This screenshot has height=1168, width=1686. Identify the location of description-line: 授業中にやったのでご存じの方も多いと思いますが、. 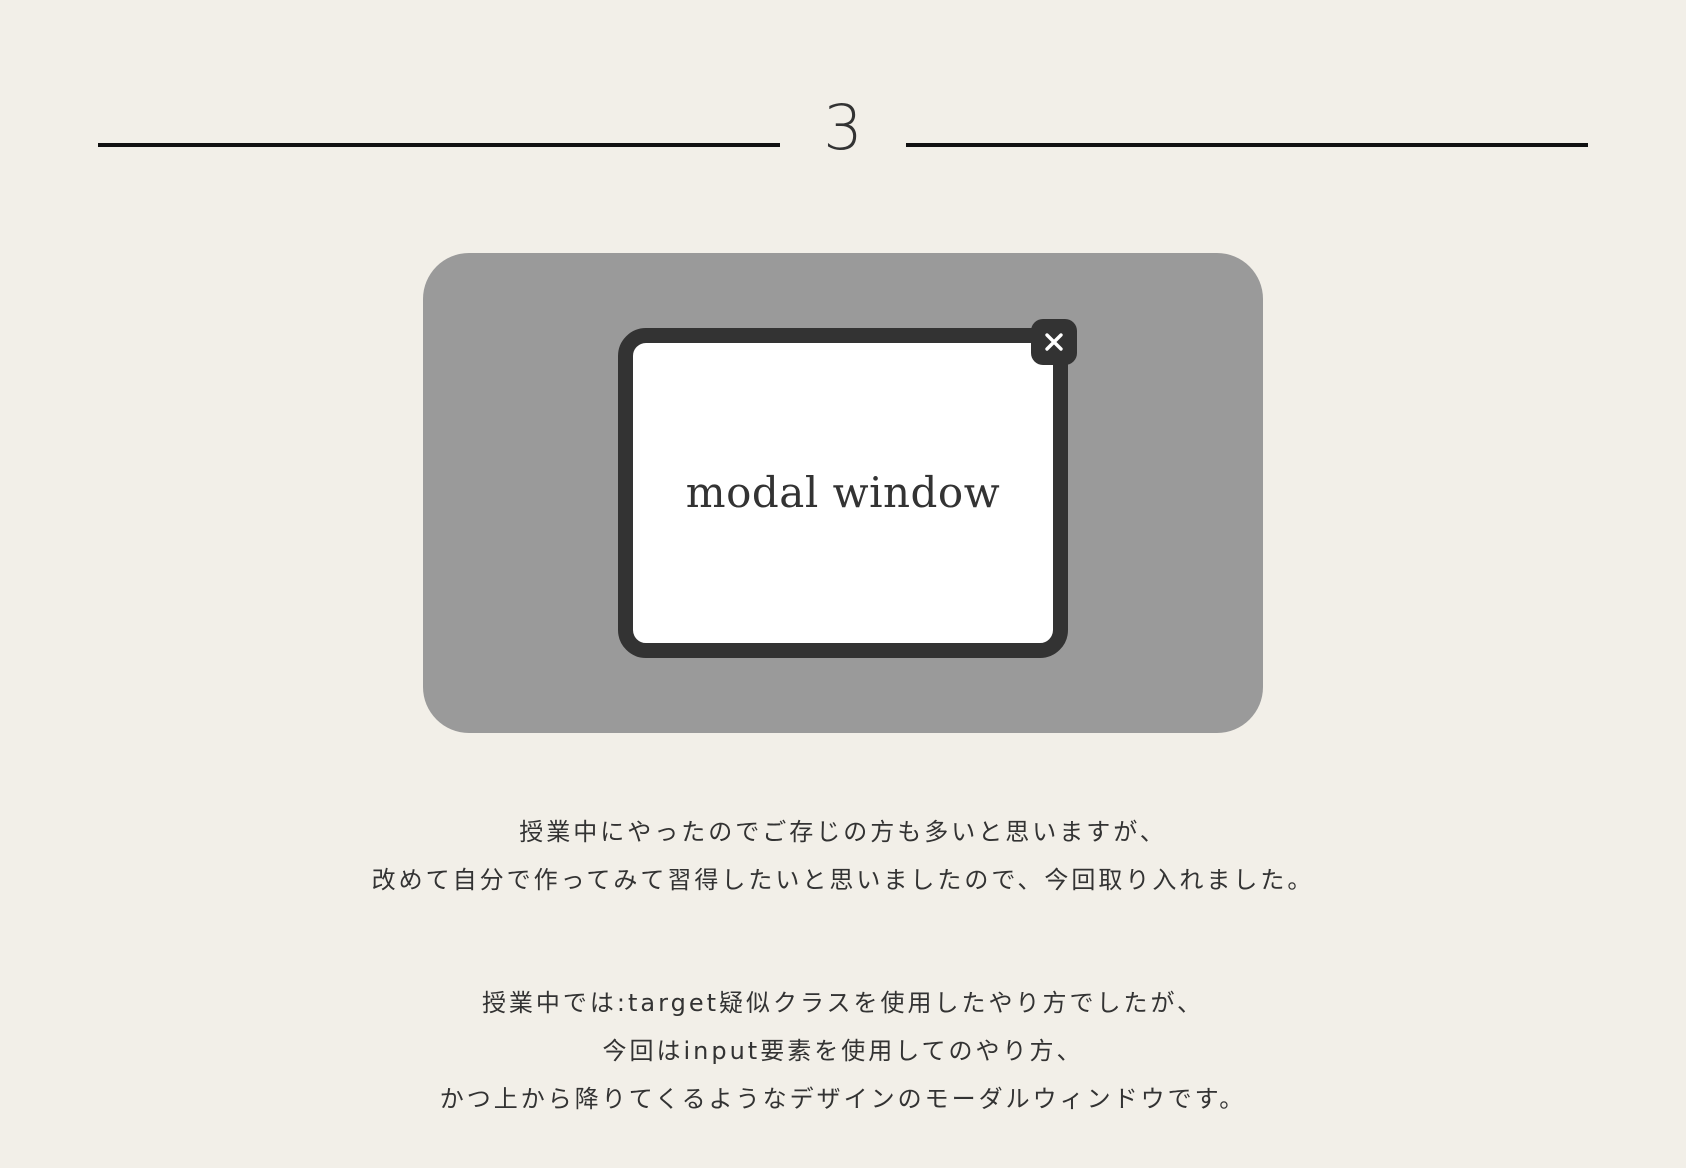
(843, 832).